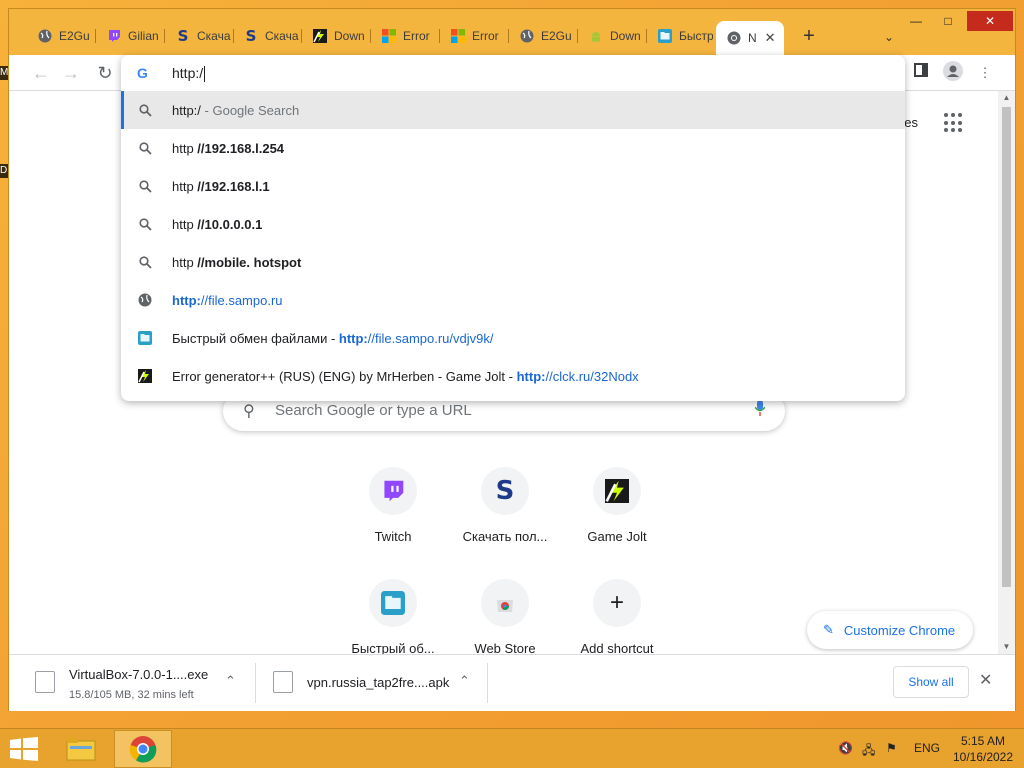 The image size is (1024, 768). I want to click on customize-chrome-label: Customize Chrome, so click(899, 630).